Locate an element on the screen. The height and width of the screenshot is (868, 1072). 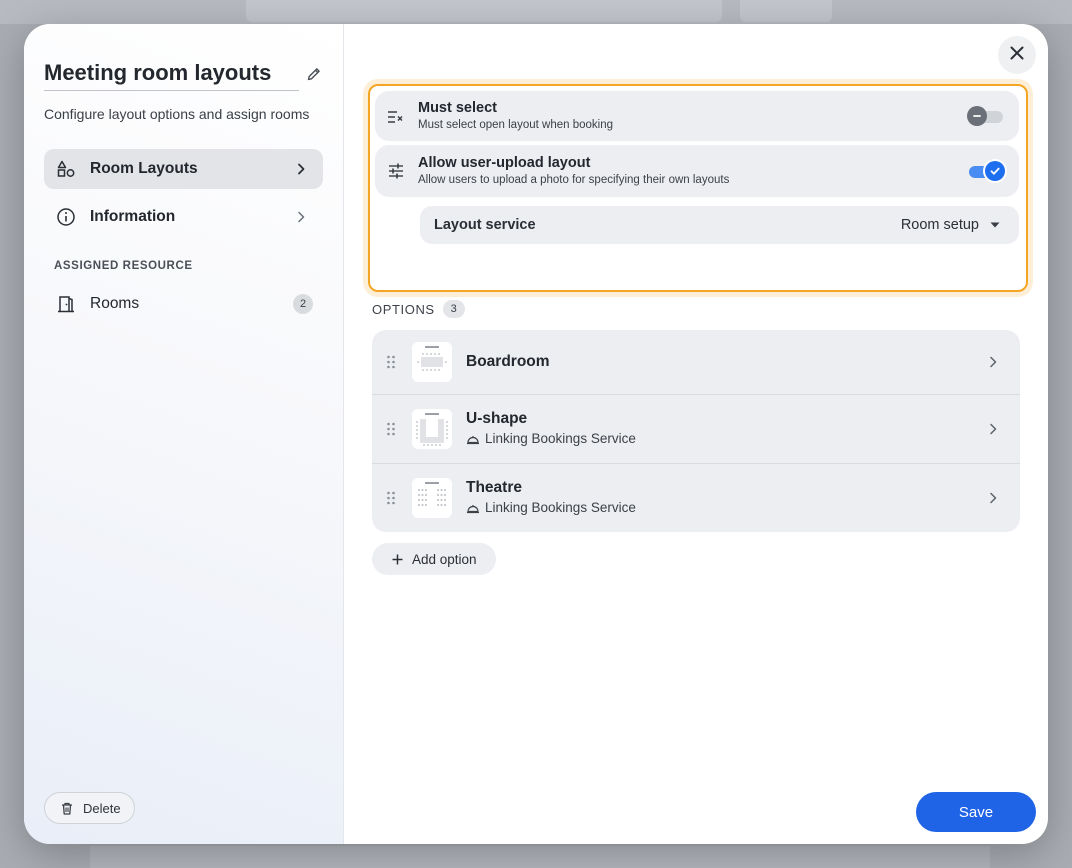
sliders-icon is located at coordinates (396, 171).